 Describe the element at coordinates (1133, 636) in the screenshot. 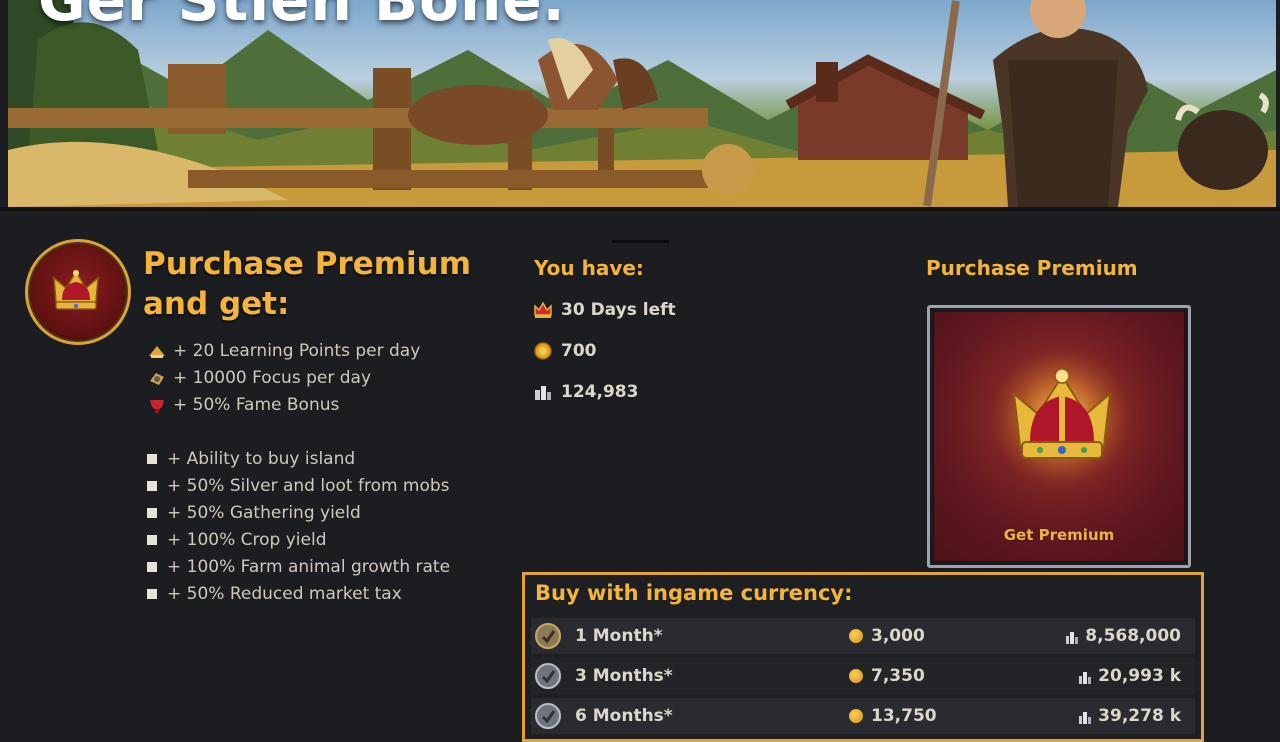

I see `silver-price-value: 8,568,000` at that location.